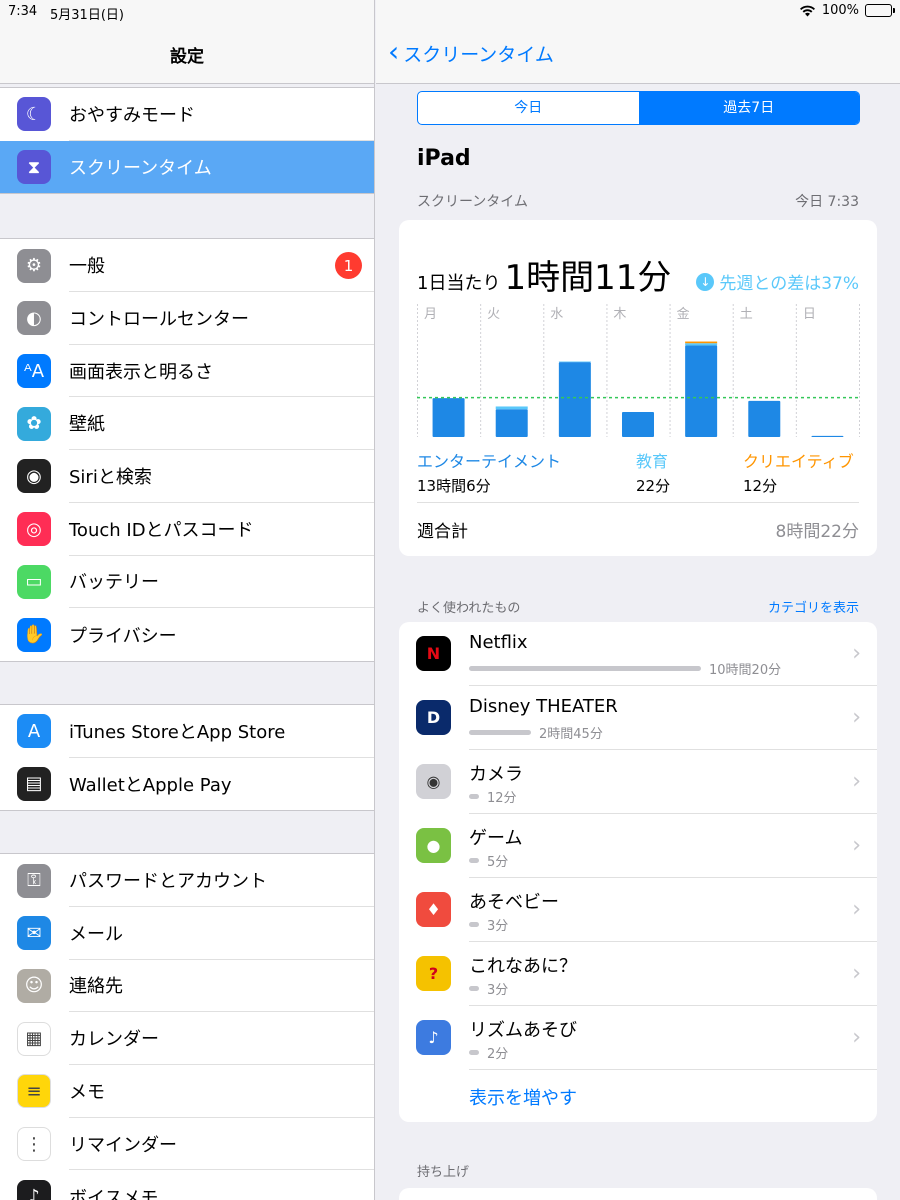 This screenshot has height=1200, width=900. What do you see at coordinates (221, 318) in the screenshot?
I see `sidebar-item-label: コントロールセンター` at bounding box center [221, 318].